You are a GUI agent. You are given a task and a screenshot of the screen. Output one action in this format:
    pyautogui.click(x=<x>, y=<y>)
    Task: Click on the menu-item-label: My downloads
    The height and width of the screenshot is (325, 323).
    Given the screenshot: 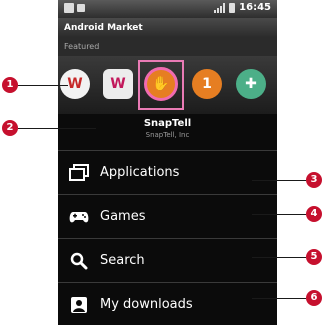 What is the action you would take?
    pyautogui.click(x=146, y=304)
    